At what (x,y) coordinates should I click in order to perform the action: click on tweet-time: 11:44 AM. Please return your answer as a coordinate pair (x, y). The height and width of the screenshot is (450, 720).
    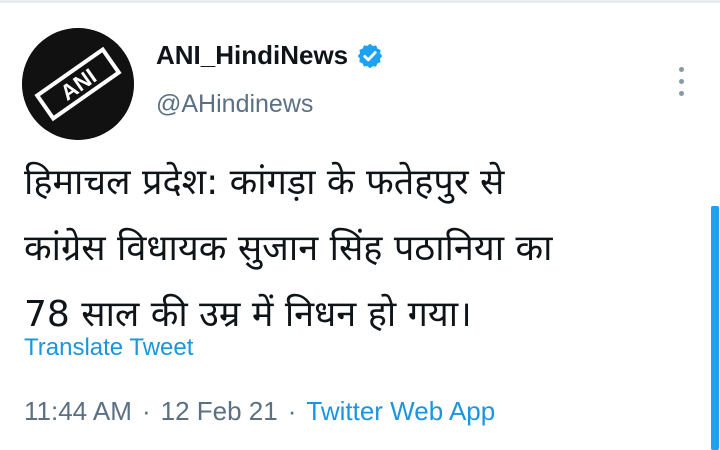
    Looking at the image, I should click on (78, 411).